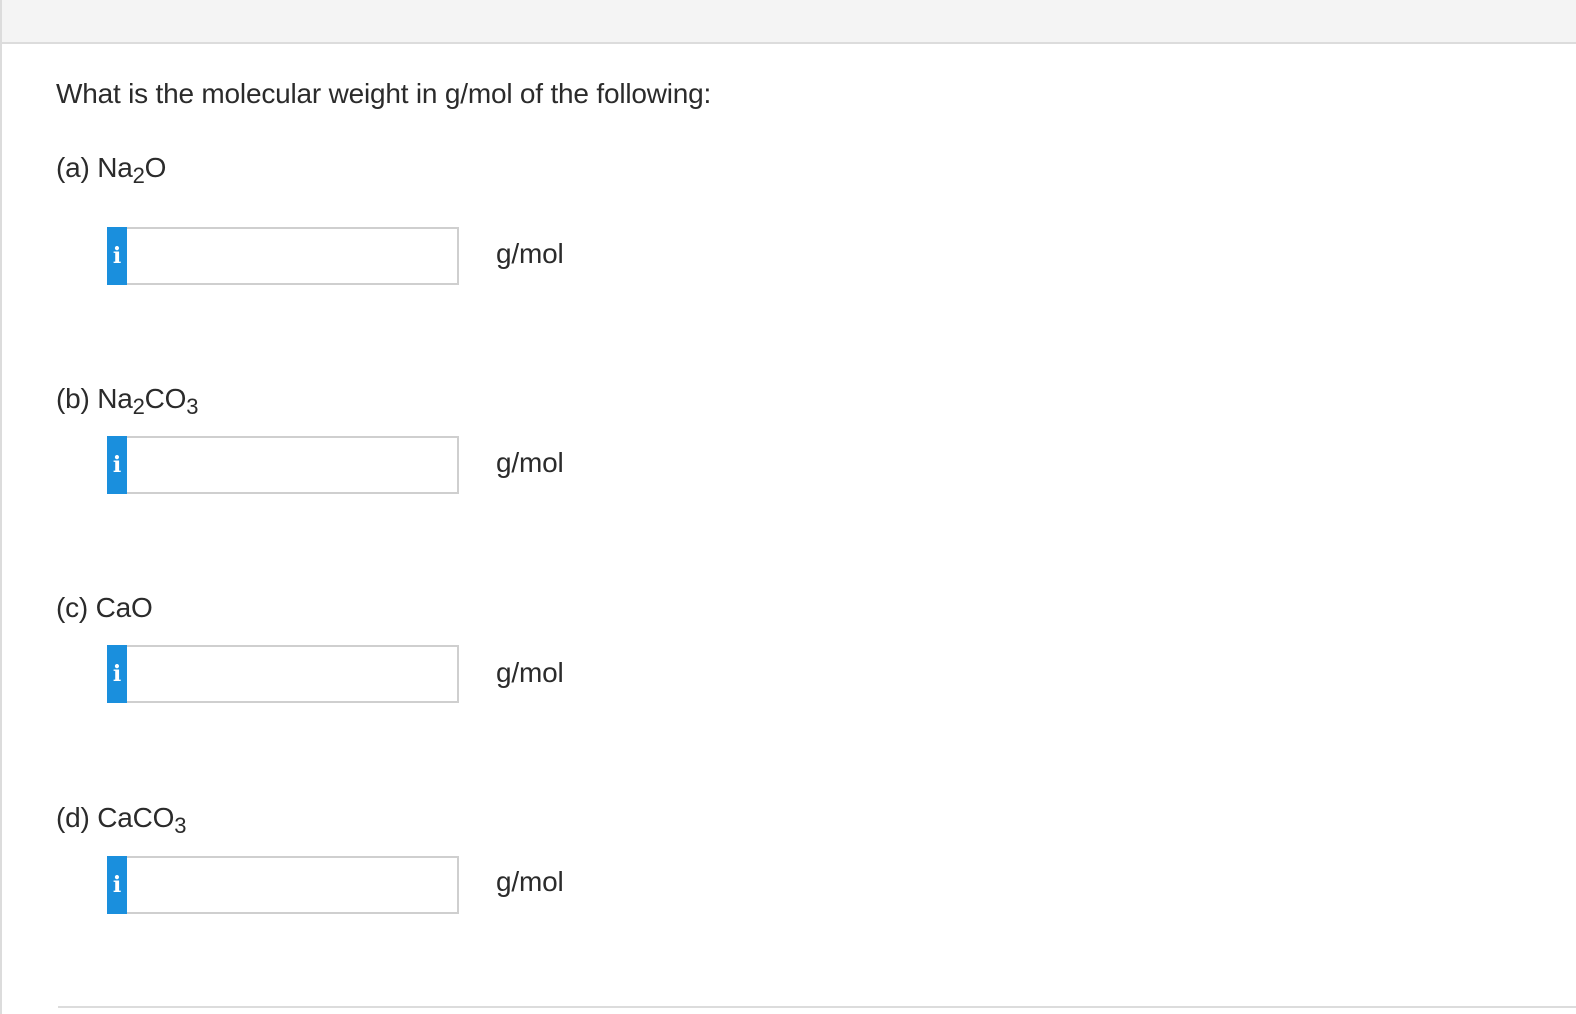  I want to click on part-b-answer-box: i, so click(283, 465).